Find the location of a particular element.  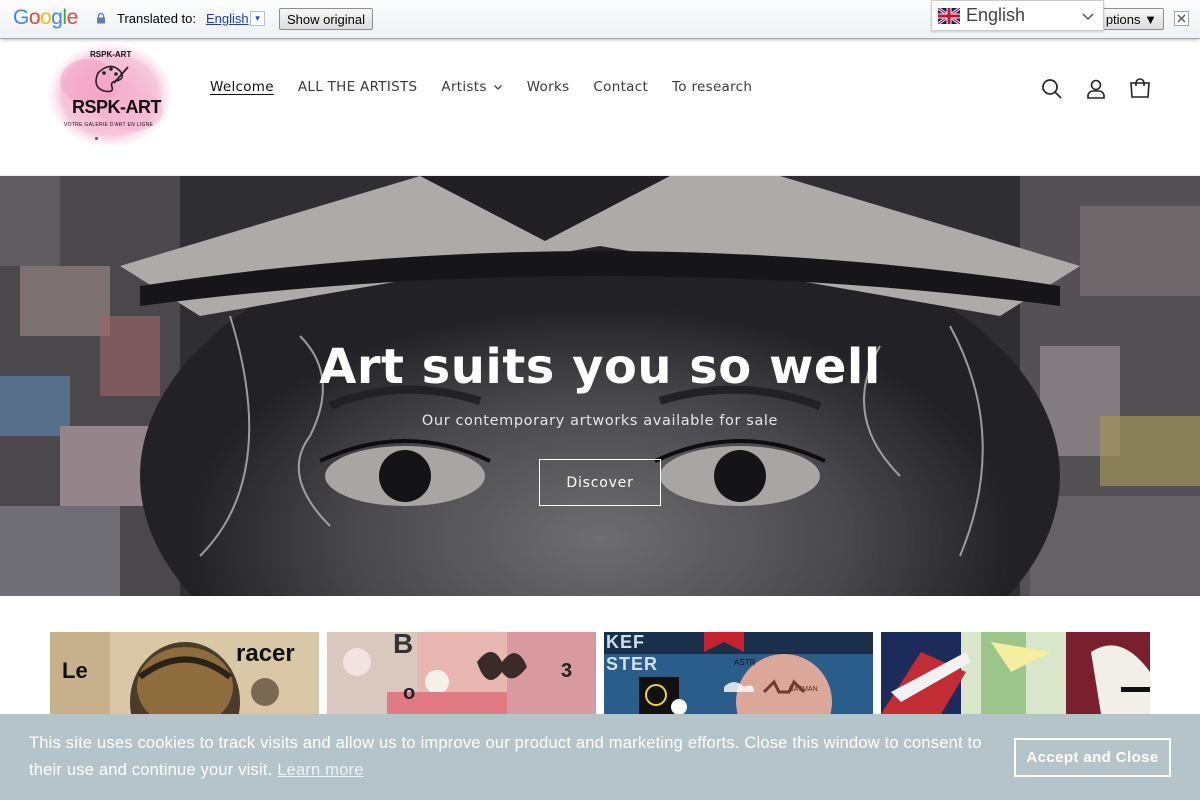

options-button: ptions ▼ is located at coordinates (1129, 19).